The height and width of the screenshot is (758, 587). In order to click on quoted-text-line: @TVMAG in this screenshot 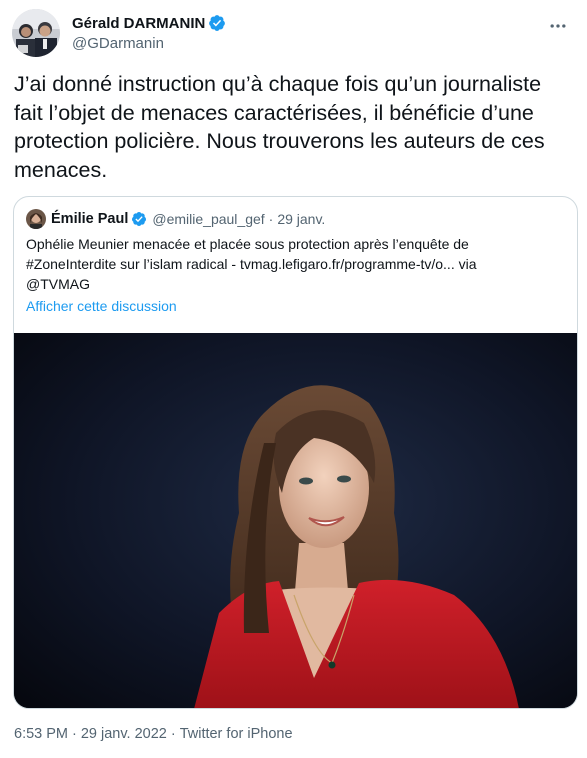, I will do `click(58, 284)`.